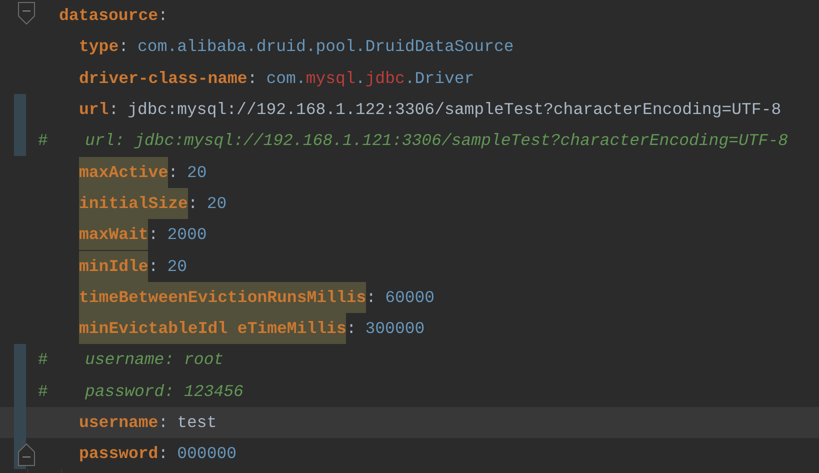 This screenshot has width=819, height=473. I want to click on yaml-key: minIdle, so click(113, 266).